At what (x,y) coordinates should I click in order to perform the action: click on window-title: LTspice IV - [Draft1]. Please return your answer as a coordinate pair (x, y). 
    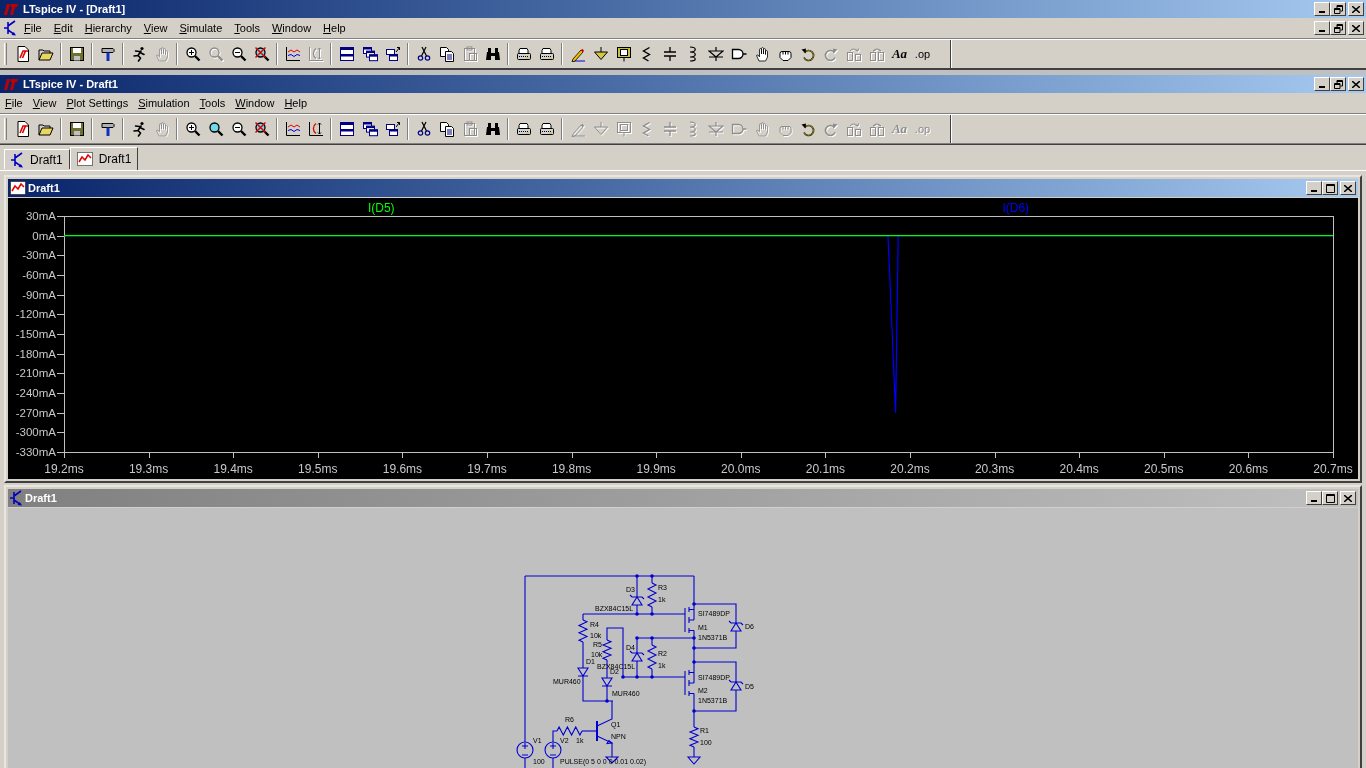
    Looking at the image, I should click on (74, 9).